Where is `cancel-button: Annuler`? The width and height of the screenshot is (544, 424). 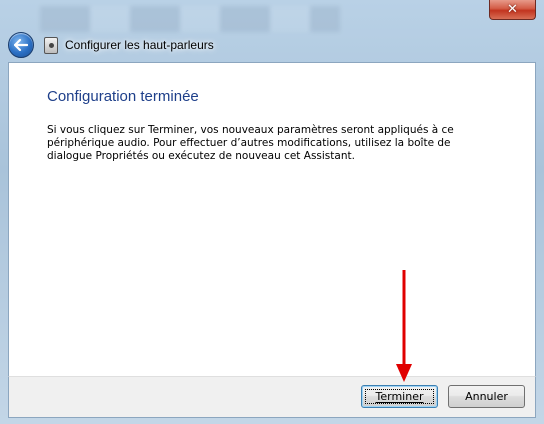
cancel-button: Annuler is located at coordinates (486, 396).